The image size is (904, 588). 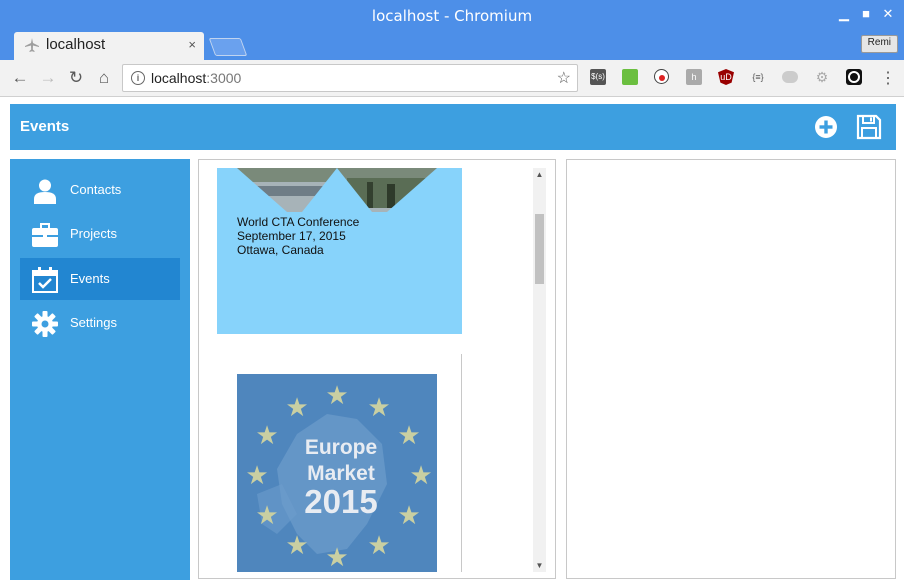 What do you see at coordinates (539, 370) in the screenshot?
I see `vertical-scrollbar: ▲ ▼` at bounding box center [539, 370].